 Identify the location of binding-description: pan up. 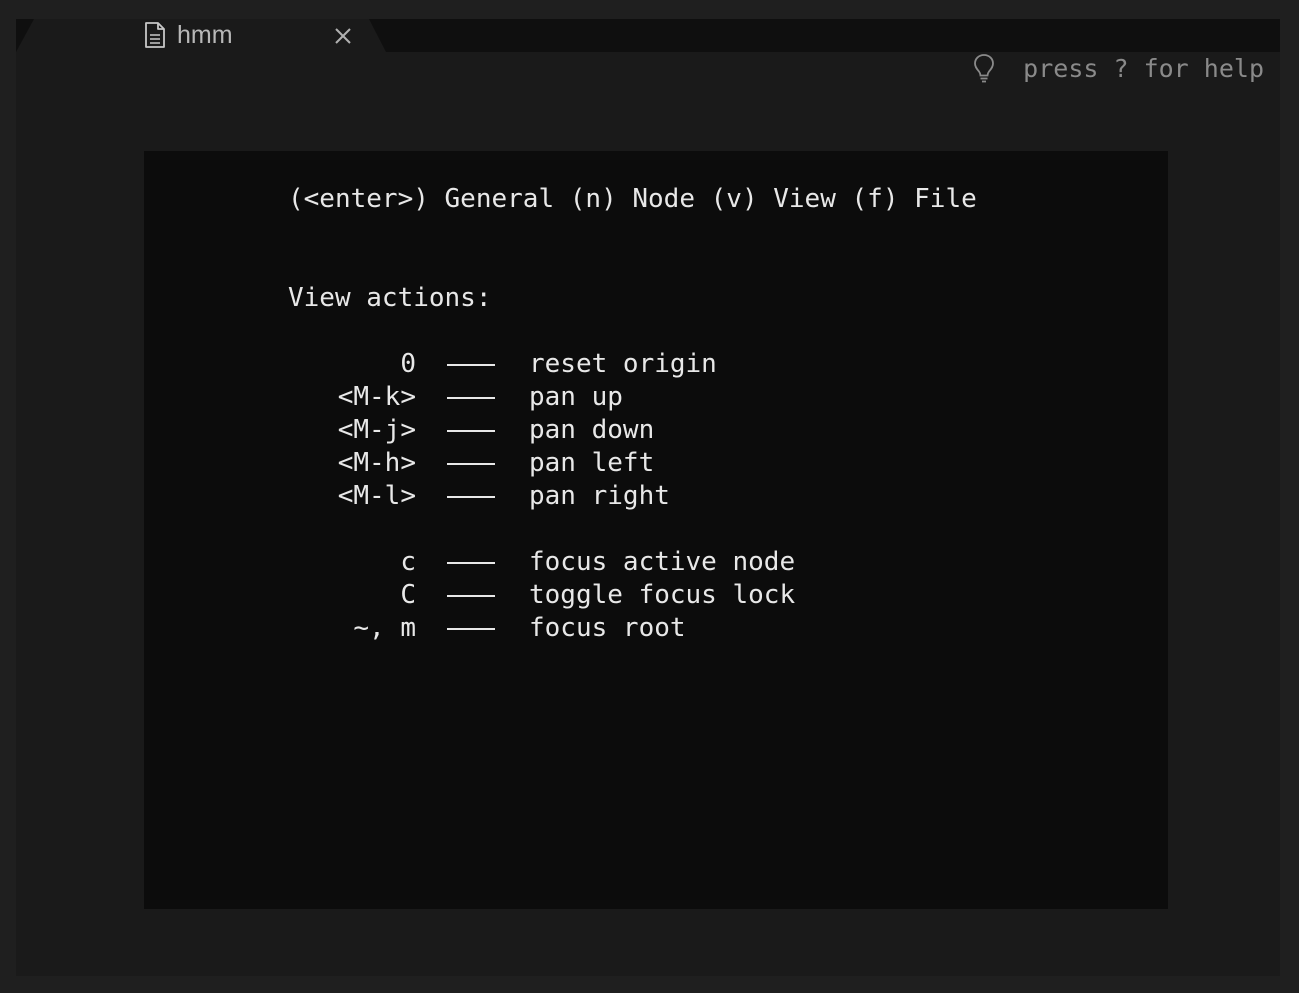
(576, 397).